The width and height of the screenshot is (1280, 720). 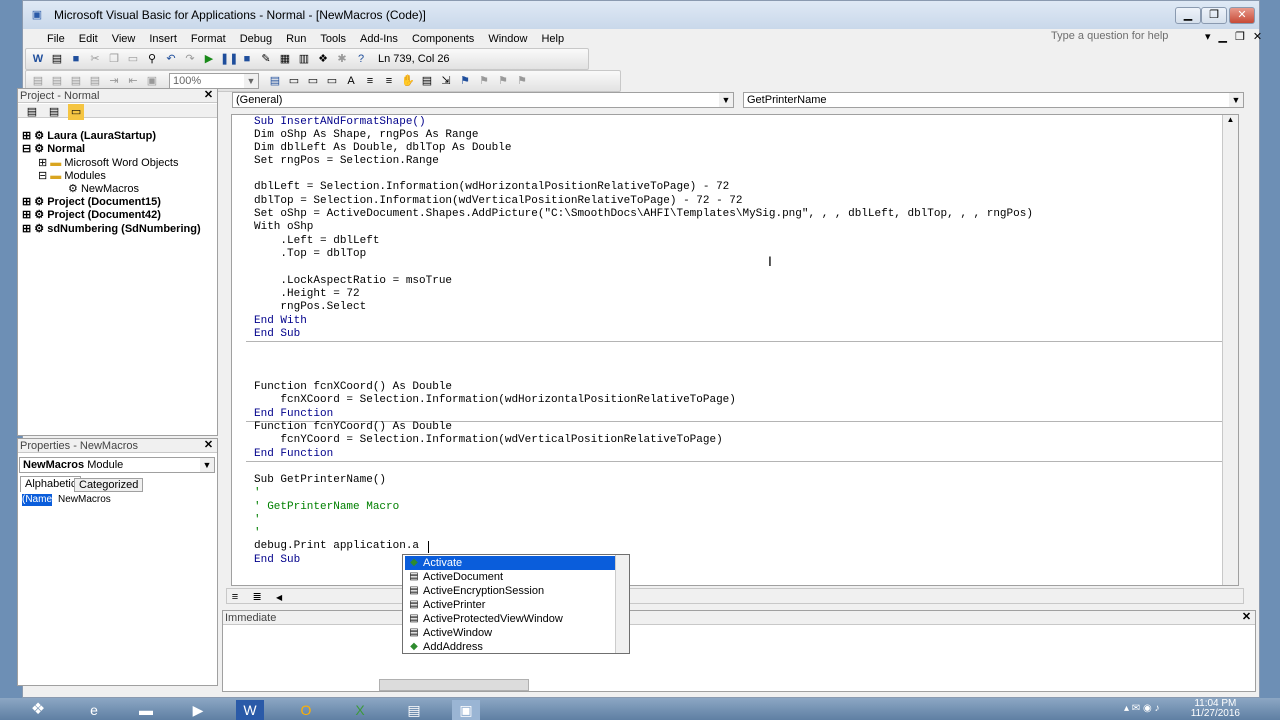 I want to click on immediate-window: Immediate ✕, so click(x=739, y=651).